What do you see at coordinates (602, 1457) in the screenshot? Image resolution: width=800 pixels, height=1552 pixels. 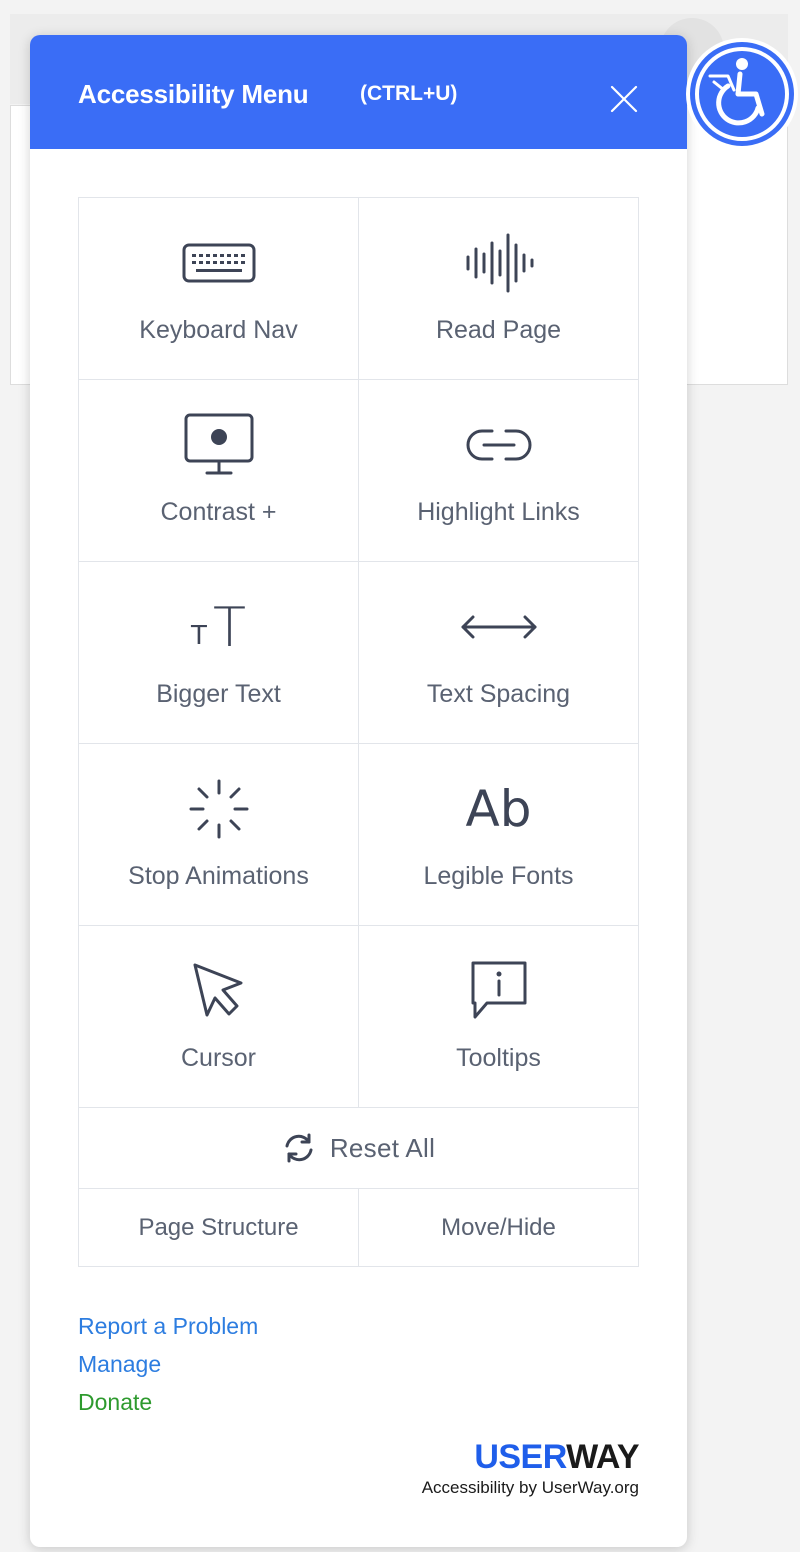 I see `userway-logo-way: WAY` at bounding box center [602, 1457].